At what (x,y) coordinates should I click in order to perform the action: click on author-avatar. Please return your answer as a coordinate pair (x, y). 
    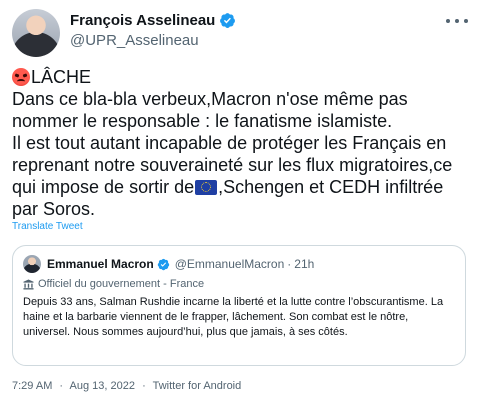
    Looking at the image, I should click on (36, 33).